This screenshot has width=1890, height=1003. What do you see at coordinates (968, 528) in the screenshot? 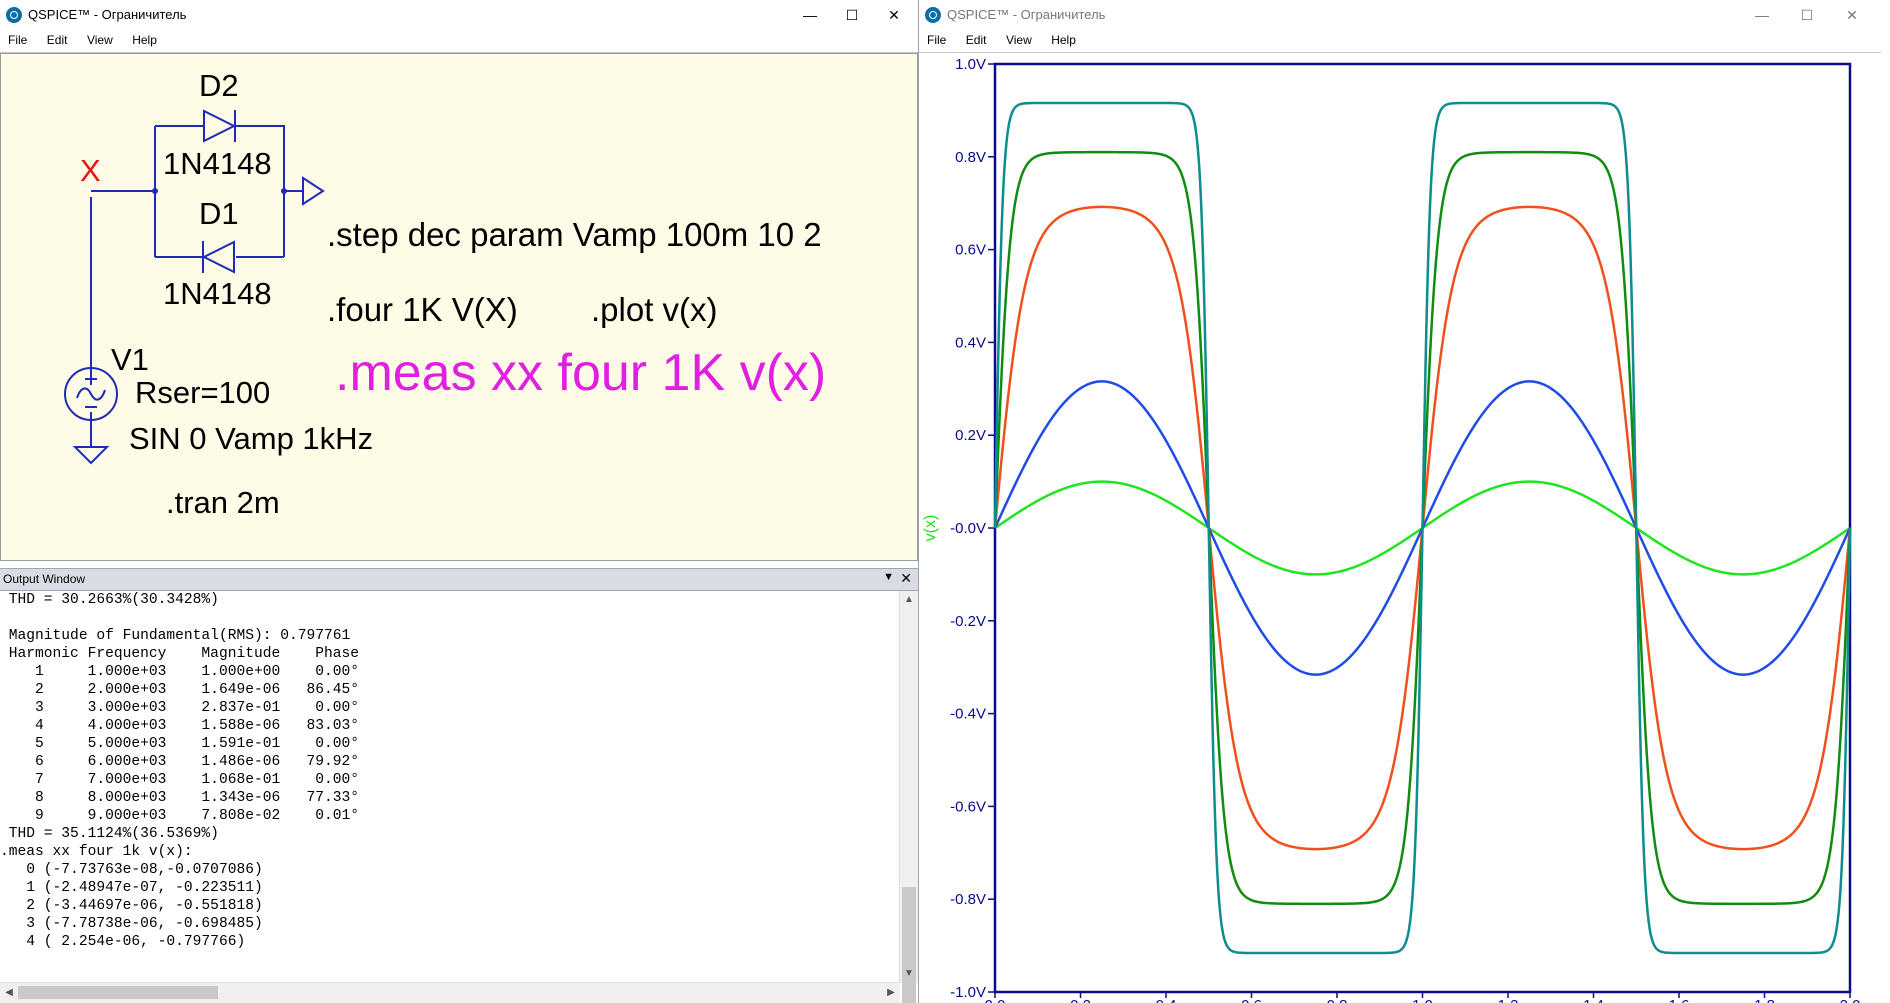
I see `y-tick-label: -0.0V` at bounding box center [968, 528].